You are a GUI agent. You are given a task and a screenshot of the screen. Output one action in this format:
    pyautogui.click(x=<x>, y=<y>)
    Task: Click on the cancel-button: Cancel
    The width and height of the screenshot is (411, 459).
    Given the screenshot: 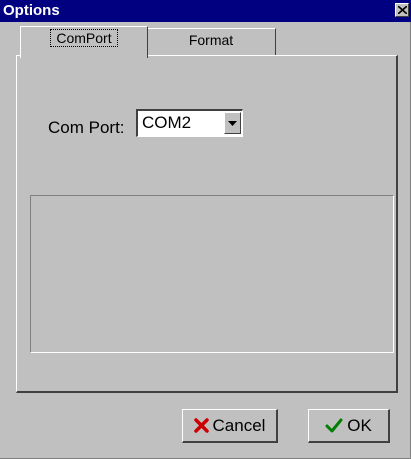 What is the action you would take?
    pyautogui.click(x=230, y=426)
    